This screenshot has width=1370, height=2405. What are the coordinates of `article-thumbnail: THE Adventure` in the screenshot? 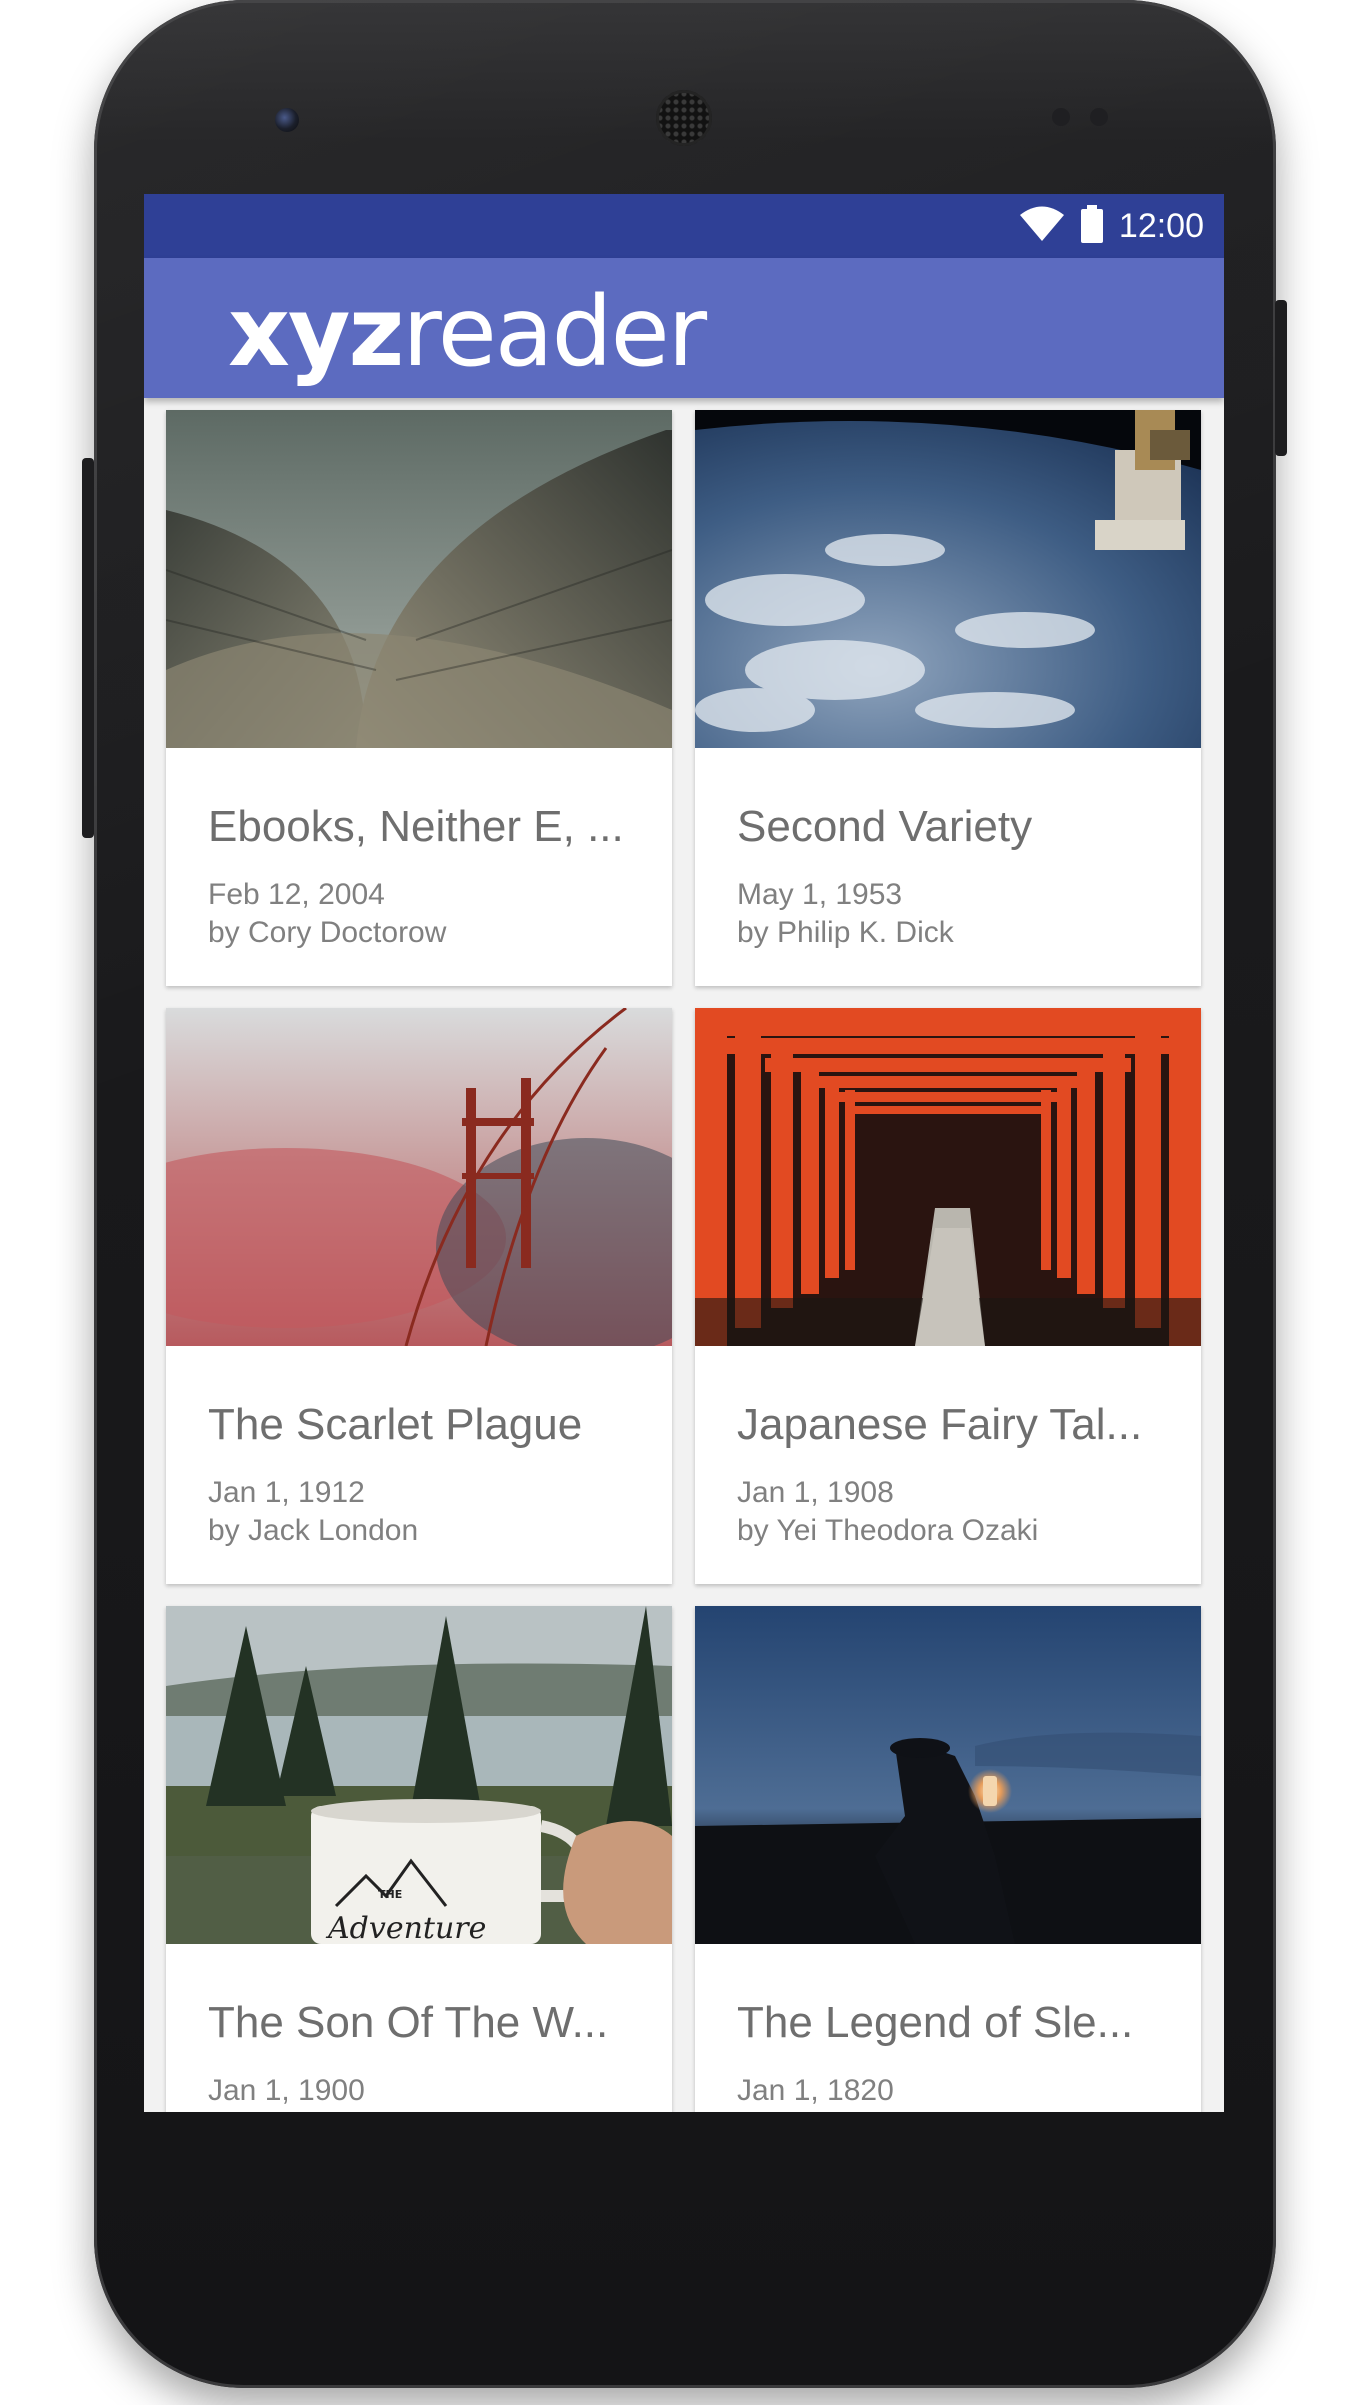 It's located at (419, 1775).